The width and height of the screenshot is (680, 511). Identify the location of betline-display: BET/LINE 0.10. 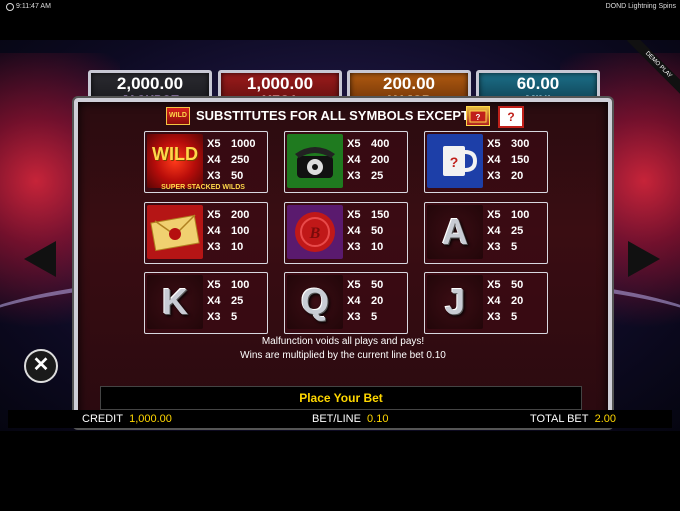
(350, 419).